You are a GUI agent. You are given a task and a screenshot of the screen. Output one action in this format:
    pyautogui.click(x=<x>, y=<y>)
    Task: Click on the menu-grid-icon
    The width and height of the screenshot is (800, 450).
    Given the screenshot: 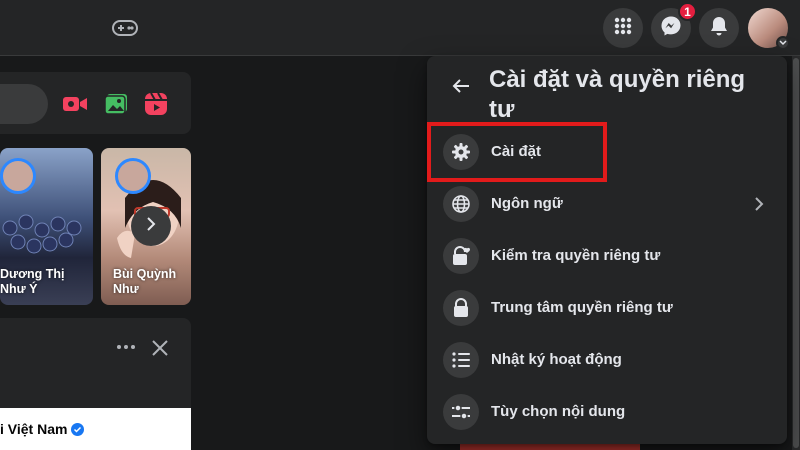 What is the action you would take?
    pyautogui.click(x=623, y=28)
    